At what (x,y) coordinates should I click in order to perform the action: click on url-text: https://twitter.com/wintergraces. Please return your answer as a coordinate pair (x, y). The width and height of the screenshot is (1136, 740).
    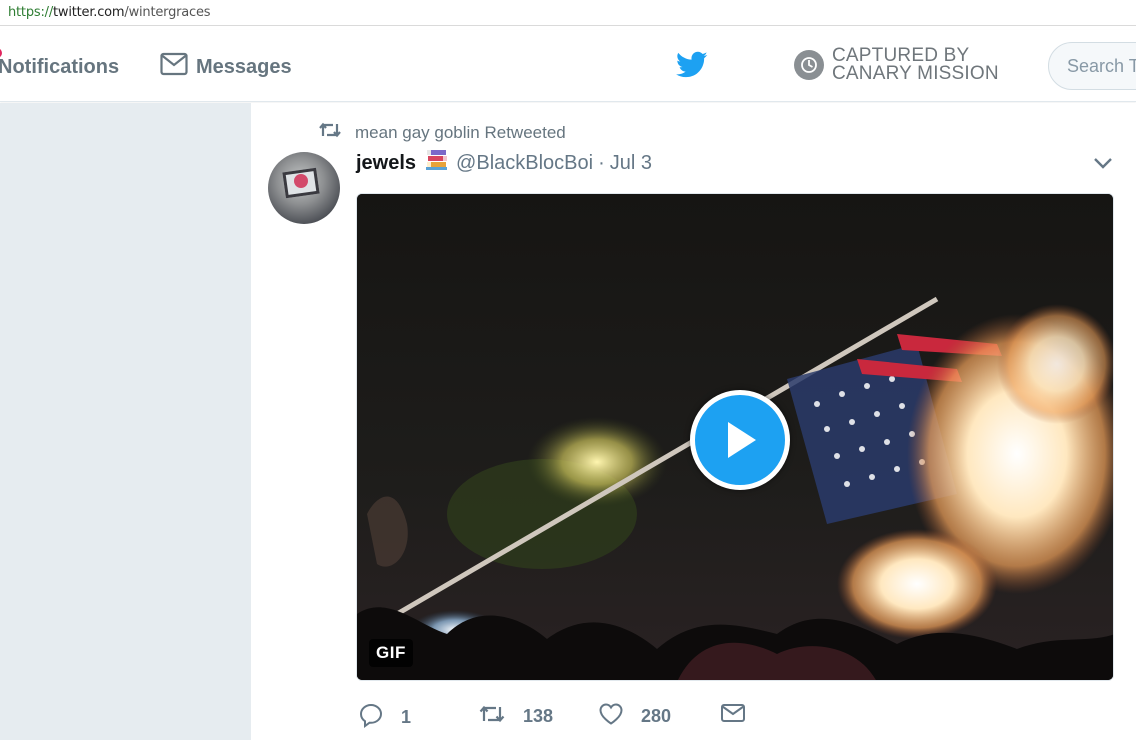
    Looking at the image, I should click on (109, 12).